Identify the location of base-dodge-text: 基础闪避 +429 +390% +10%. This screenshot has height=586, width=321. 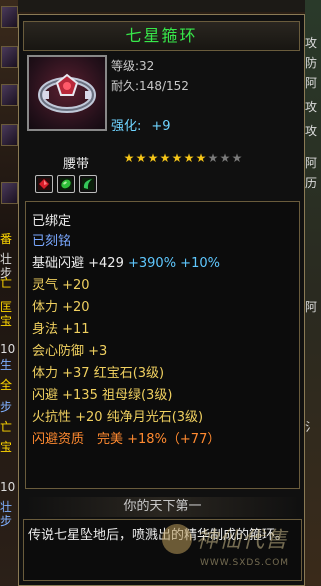
(126, 263).